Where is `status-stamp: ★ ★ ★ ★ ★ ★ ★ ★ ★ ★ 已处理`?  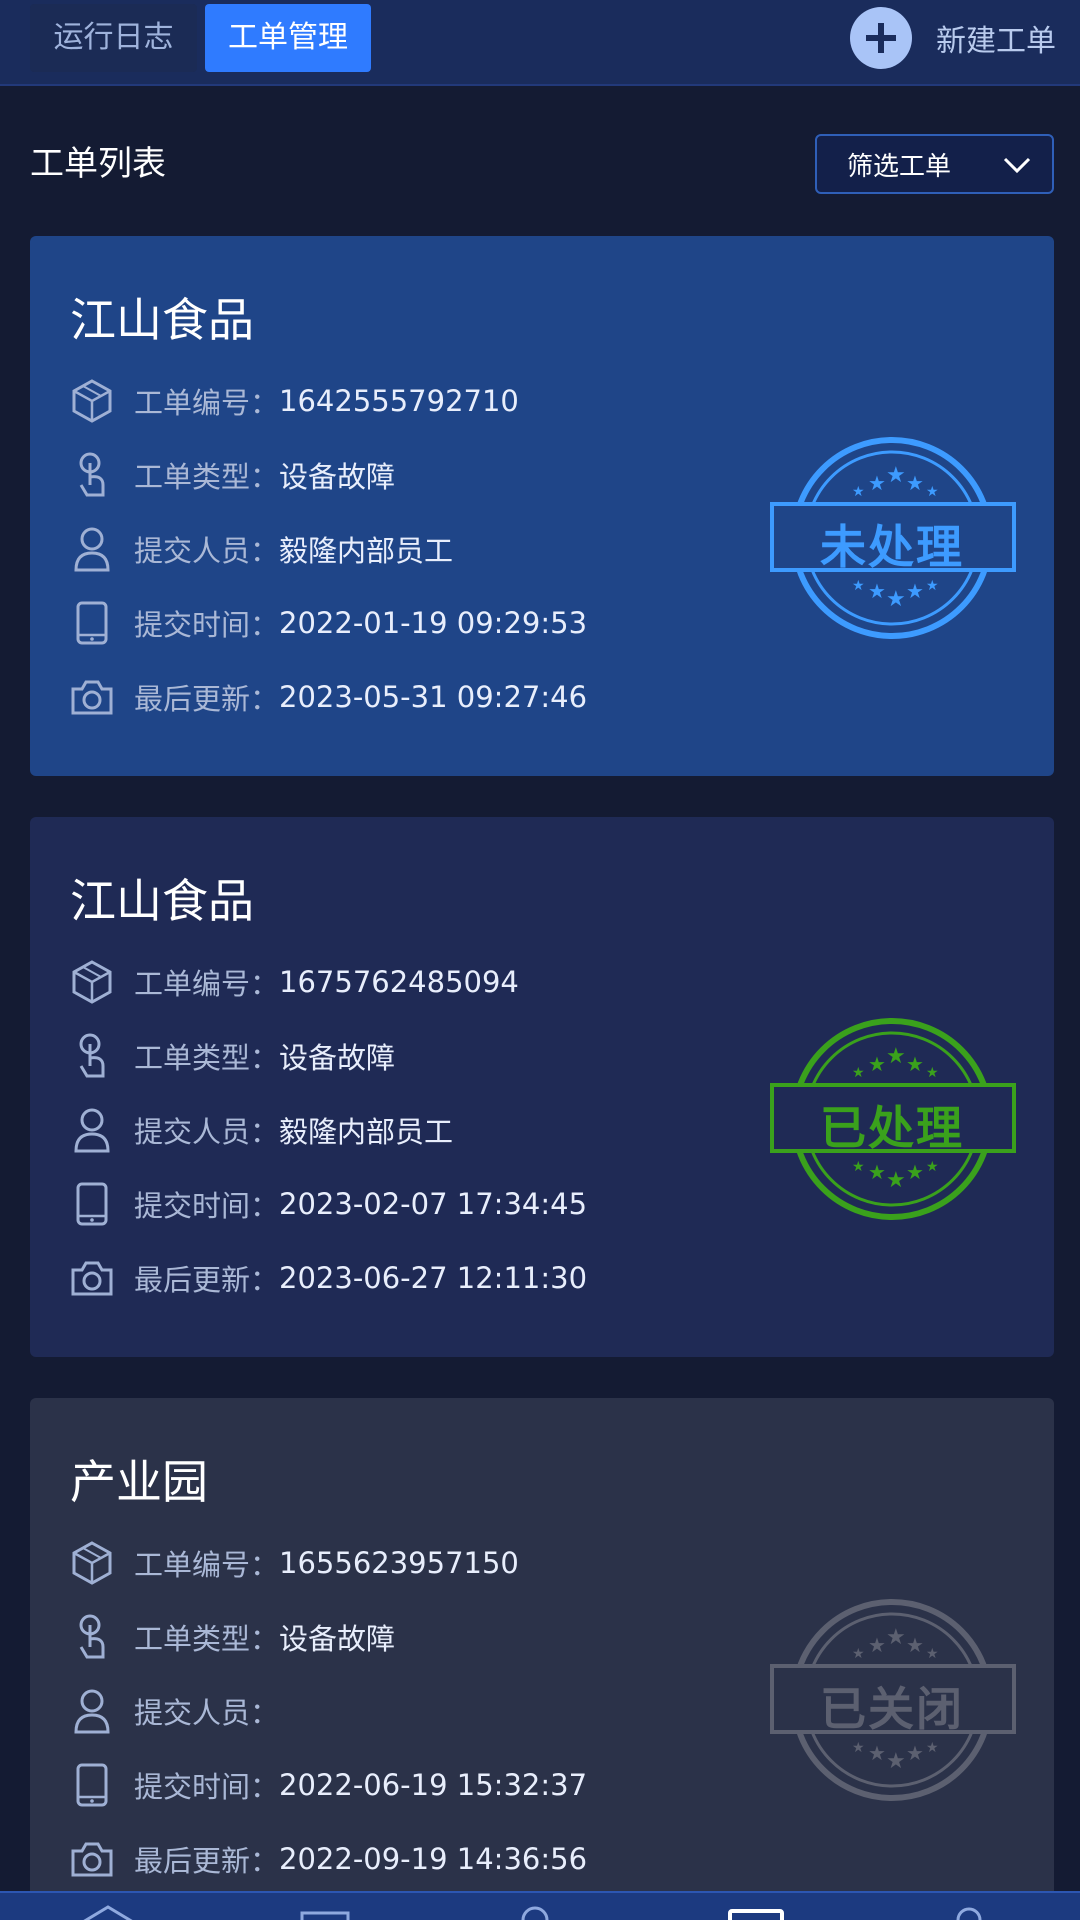
status-stamp: ★ ★ ★ ★ ★ ★ ★ ★ ★ ★ 已处理 is located at coordinates (895, 1120).